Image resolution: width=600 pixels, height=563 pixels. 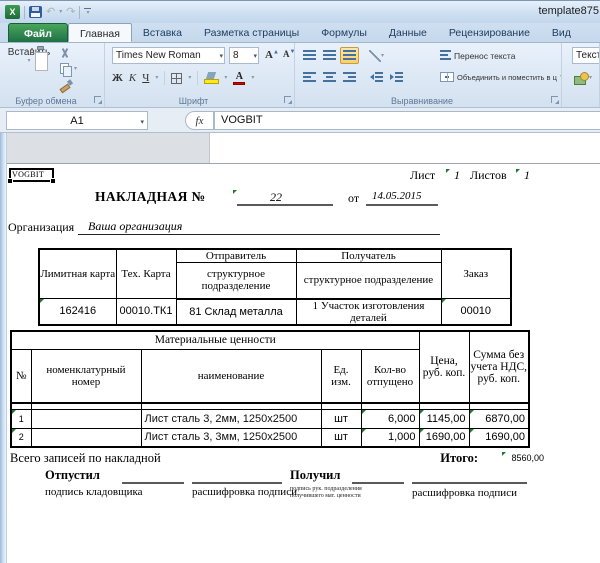 What do you see at coordinates (72, 475) in the screenshot?
I see `released-label: Отпустил` at bounding box center [72, 475].